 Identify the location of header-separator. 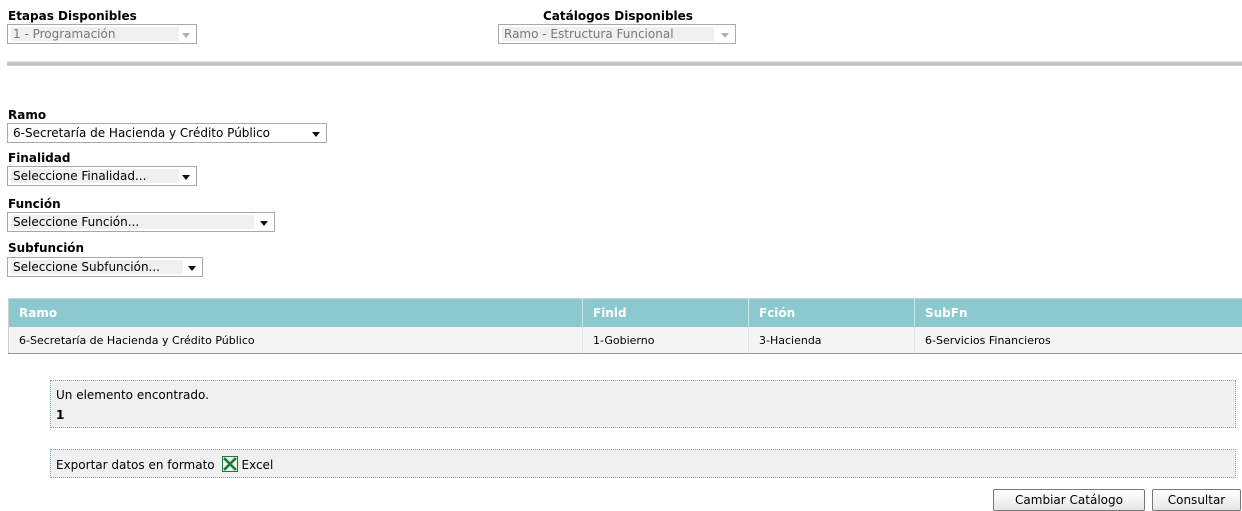
(624, 63).